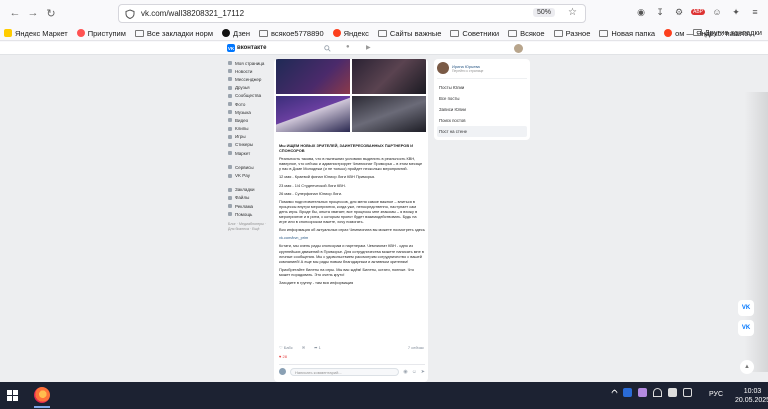 The image size is (768, 409). What do you see at coordinates (51, 13) in the screenshot?
I see `reload-icon: ↻` at bounding box center [51, 13].